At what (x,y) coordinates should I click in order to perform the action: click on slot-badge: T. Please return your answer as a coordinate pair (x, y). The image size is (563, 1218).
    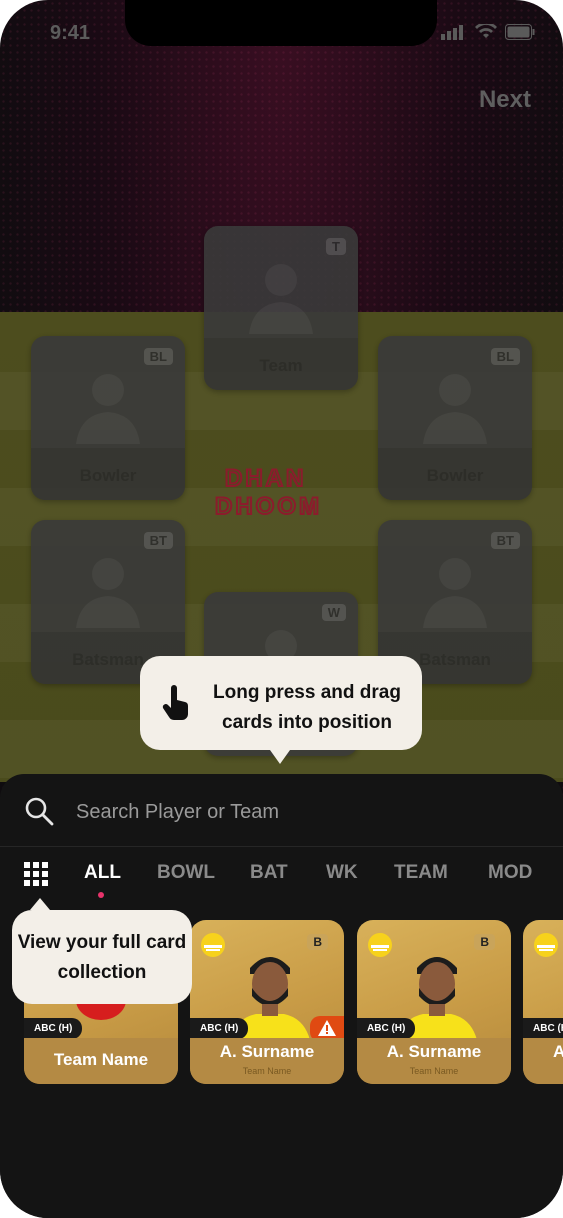
    Looking at the image, I should click on (336, 246).